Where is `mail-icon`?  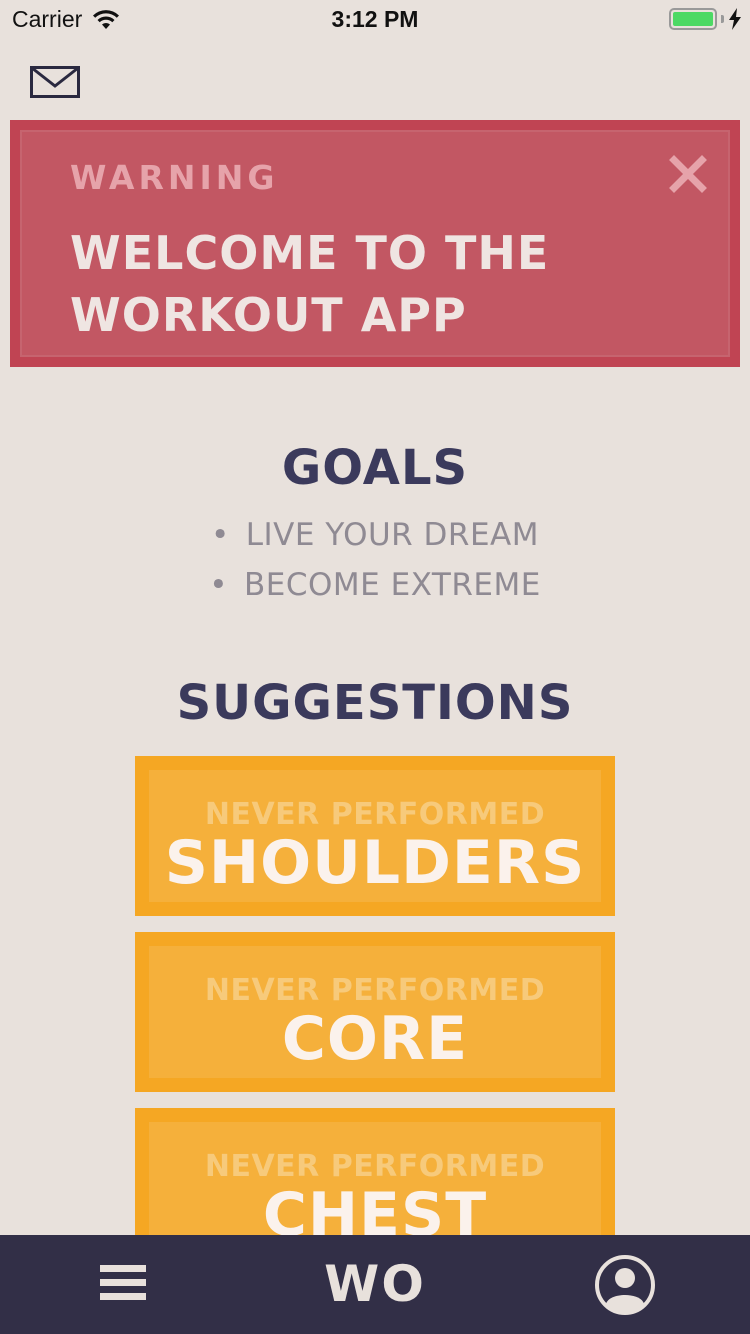
mail-icon is located at coordinates (55, 82).